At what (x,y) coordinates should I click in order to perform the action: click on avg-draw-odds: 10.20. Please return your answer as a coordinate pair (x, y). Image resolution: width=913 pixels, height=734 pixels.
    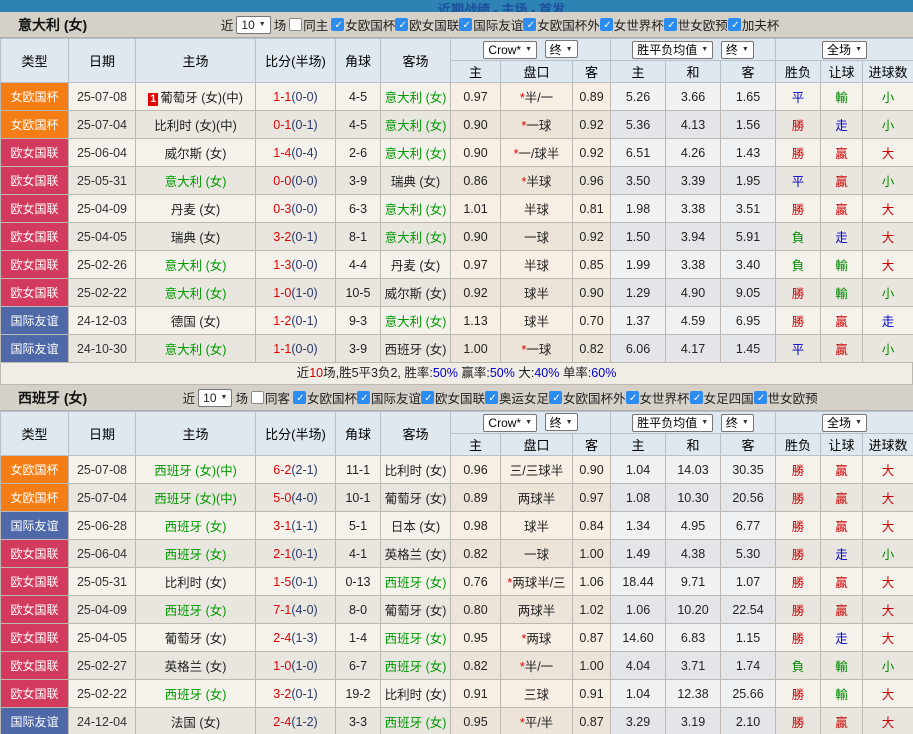
    Looking at the image, I should click on (693, 609).